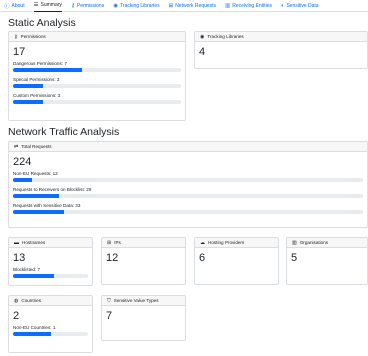  I want to click on globe-icon: ◍, so click(16, 300).